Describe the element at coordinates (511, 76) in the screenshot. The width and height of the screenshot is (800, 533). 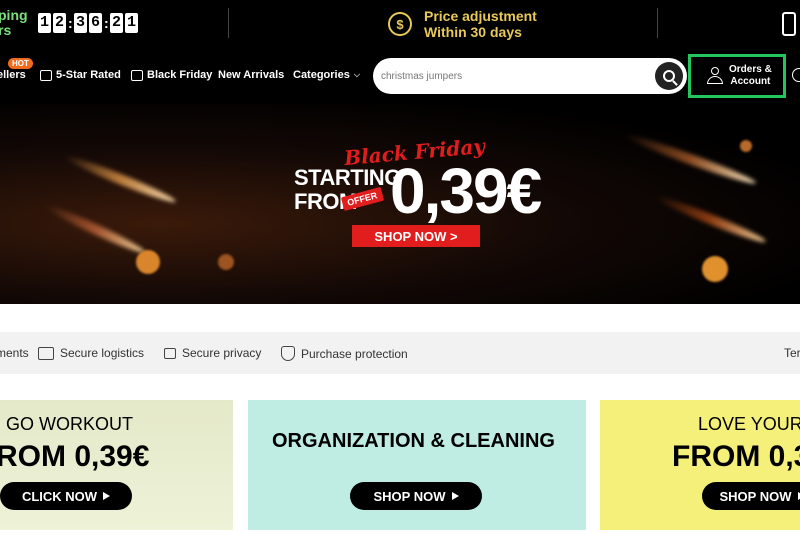
I see `search-input` at that location.